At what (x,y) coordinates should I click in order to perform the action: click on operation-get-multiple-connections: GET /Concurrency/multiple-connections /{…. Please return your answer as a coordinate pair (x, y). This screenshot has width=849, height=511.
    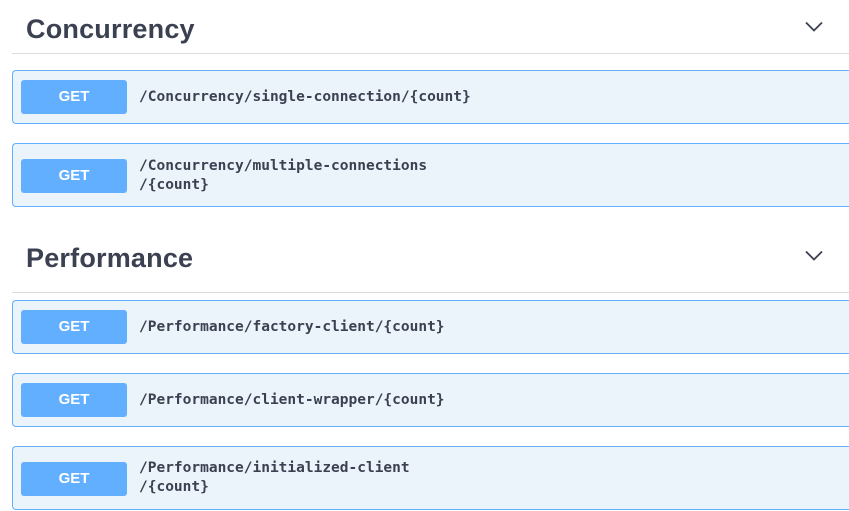
    Looking at the image, I should click on (430, 175).